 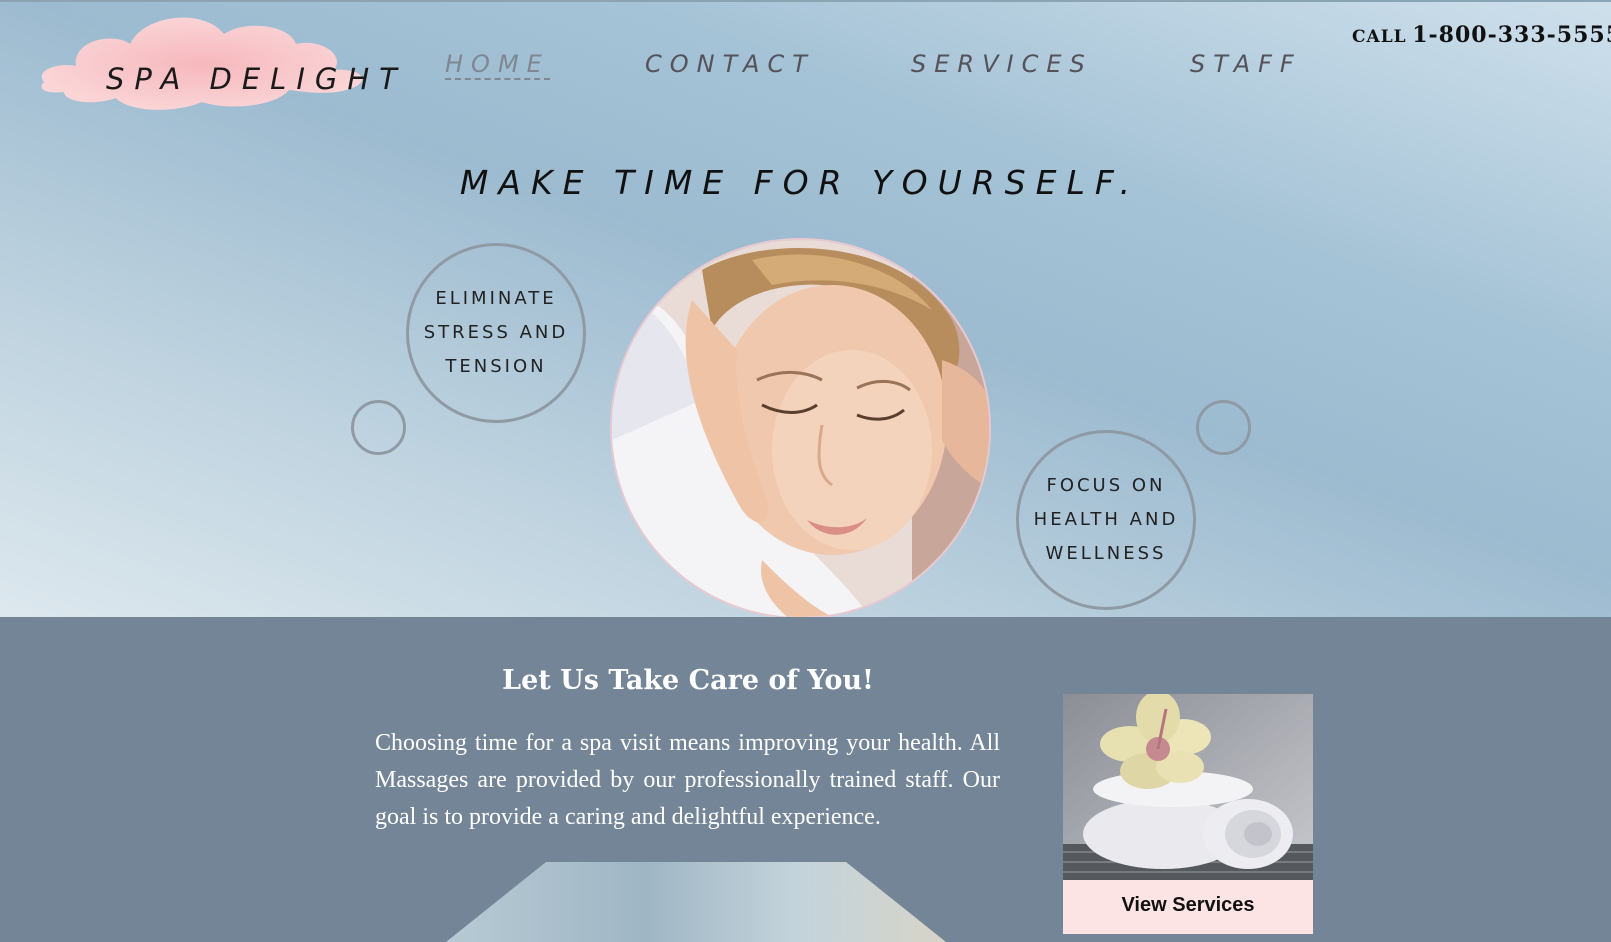 What do you see at coordinates (1002, 64) in the screenshot?
I see `nav-services: SERVICES` at bounding box center [1002, 64].